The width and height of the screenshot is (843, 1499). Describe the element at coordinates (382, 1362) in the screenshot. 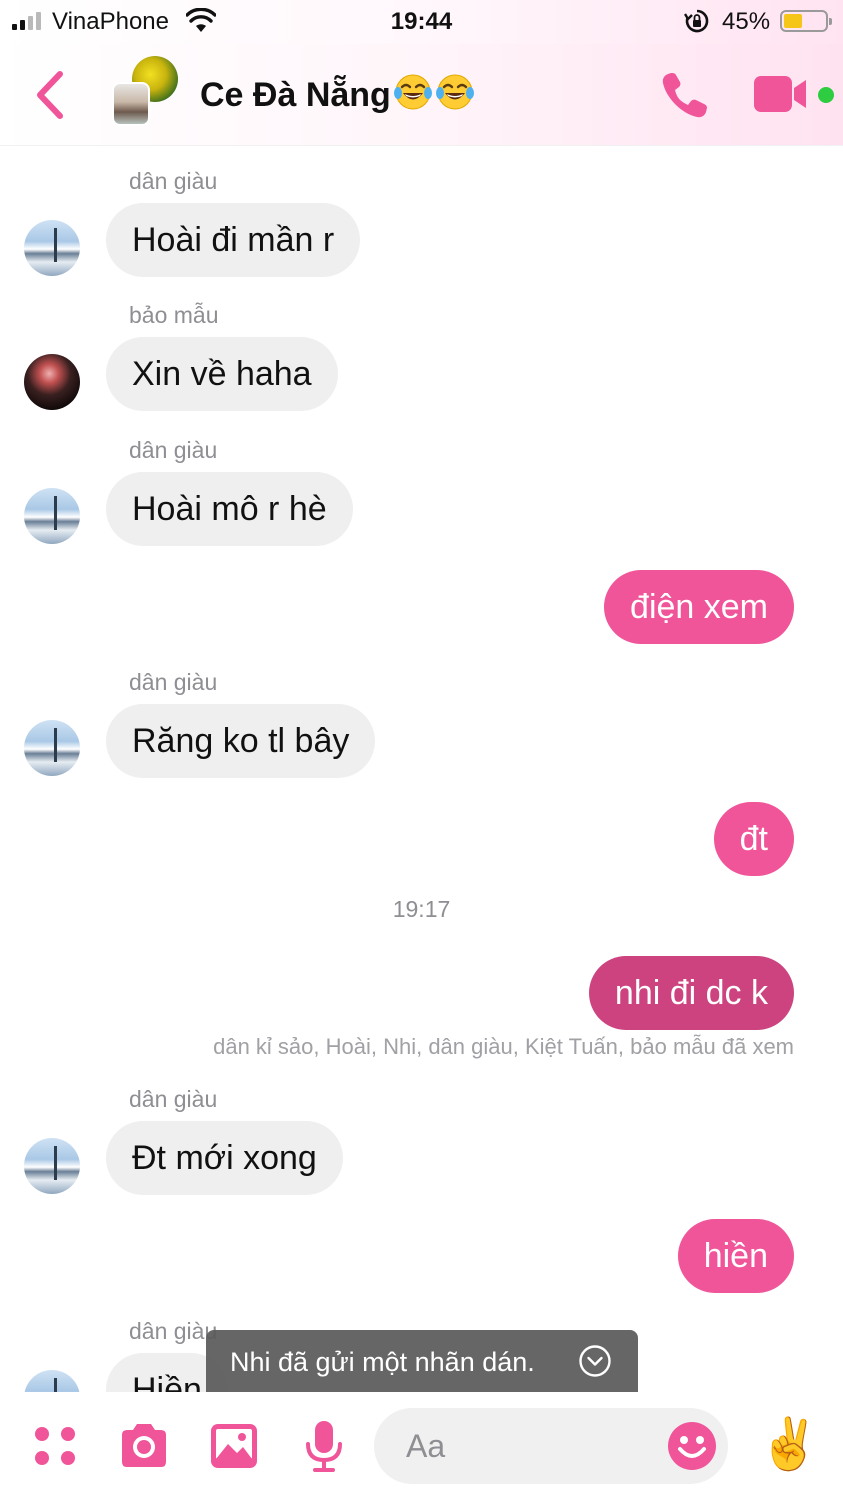

I see `toast-text: Nhi đã gửi một nhãn dán.` at that location.